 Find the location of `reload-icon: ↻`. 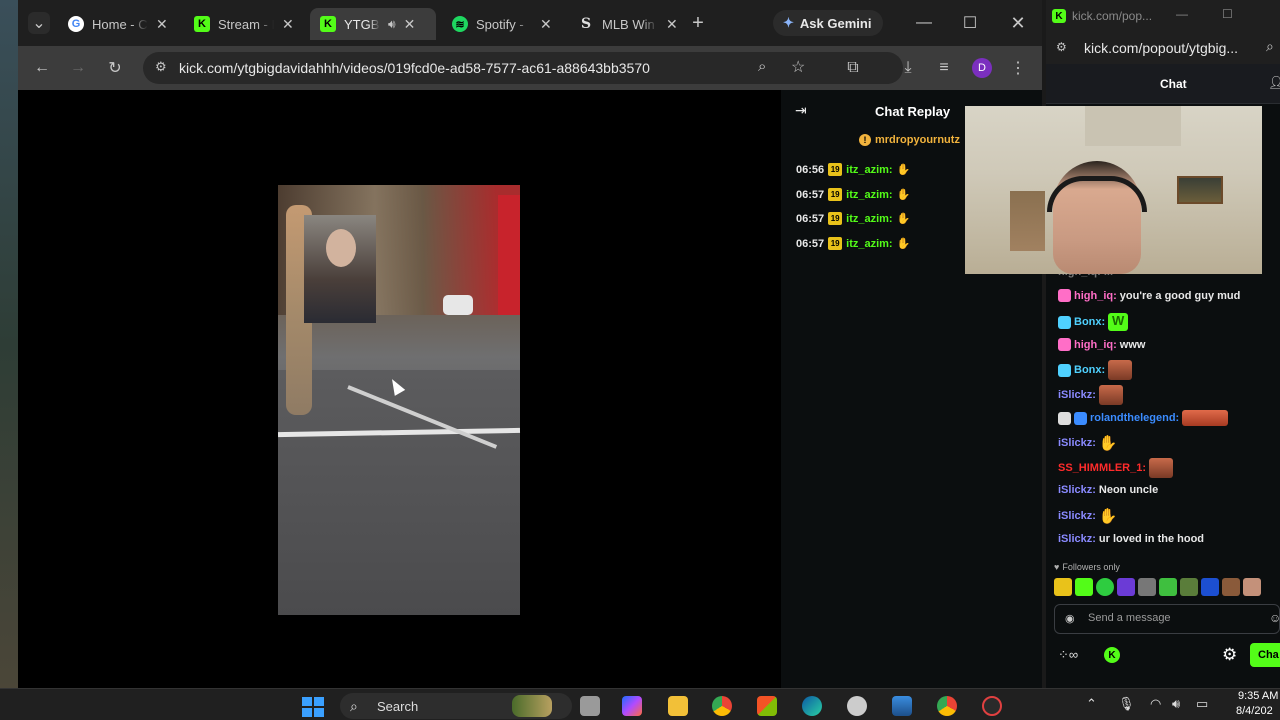

reload-icon: ↻ is located at coordinates (115, 68).